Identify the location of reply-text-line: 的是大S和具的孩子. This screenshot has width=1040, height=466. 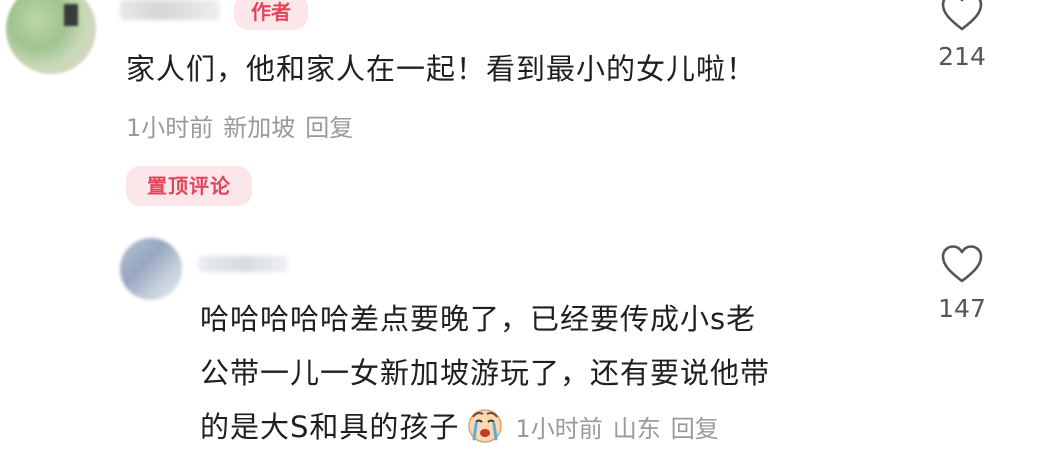
(330, 427).